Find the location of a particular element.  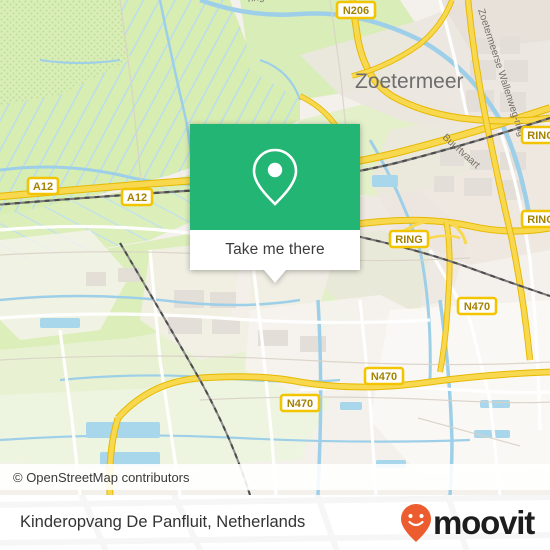

road-shield-label: N206 is located at coordinates (356, 11).